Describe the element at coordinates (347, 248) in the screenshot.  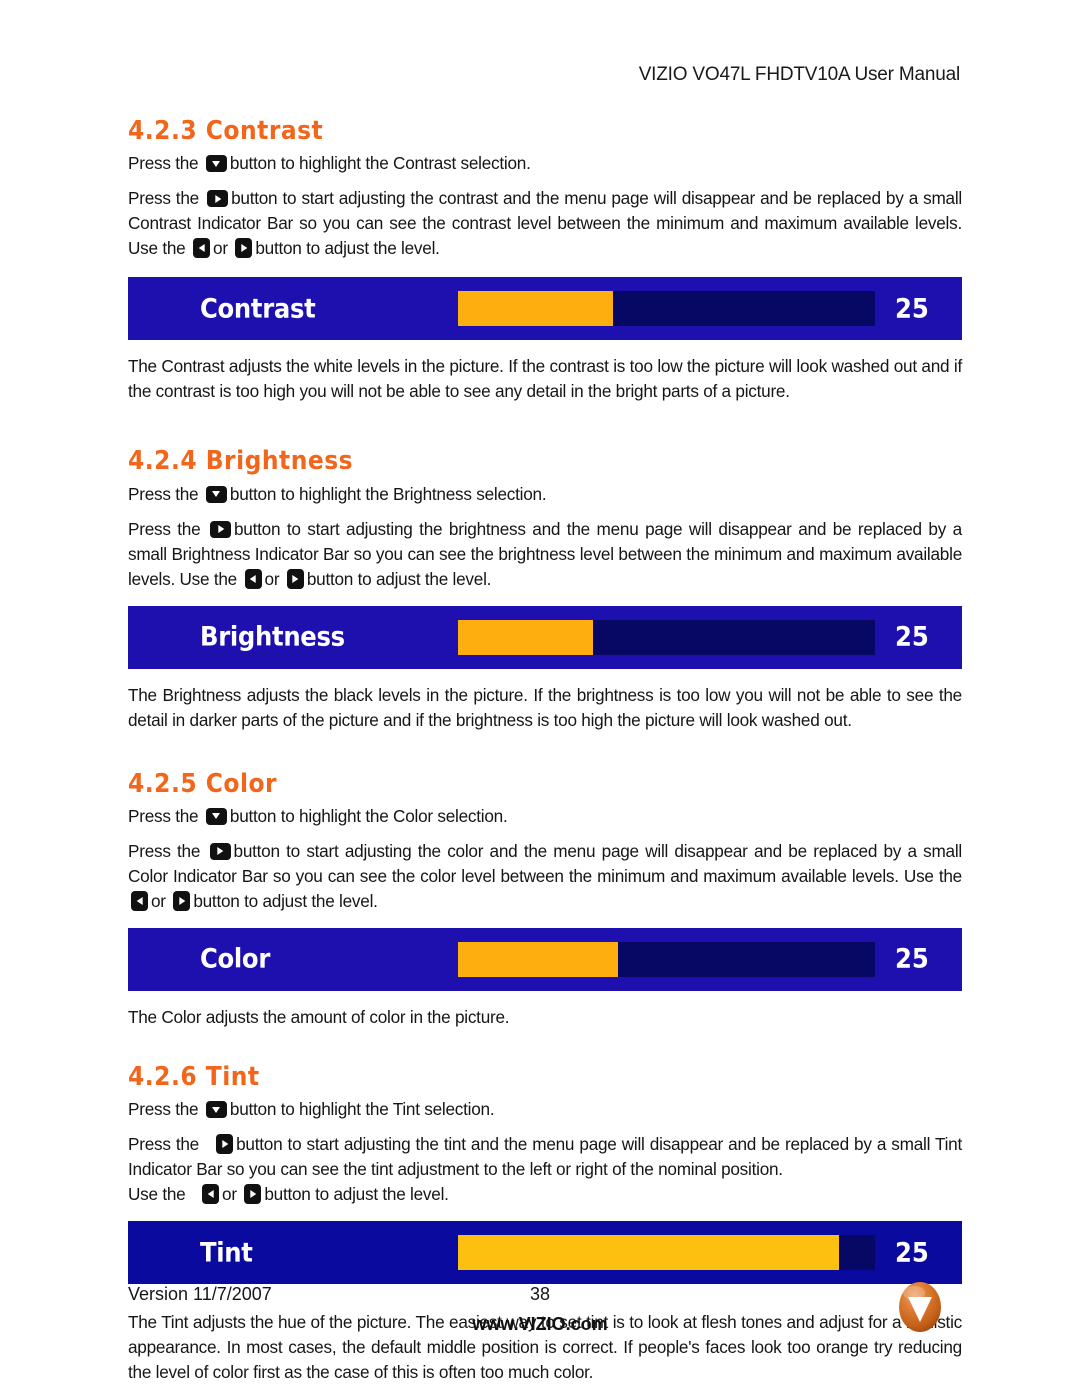
I see `contrast-p2-text-b: button to adjust the level.` at that location.